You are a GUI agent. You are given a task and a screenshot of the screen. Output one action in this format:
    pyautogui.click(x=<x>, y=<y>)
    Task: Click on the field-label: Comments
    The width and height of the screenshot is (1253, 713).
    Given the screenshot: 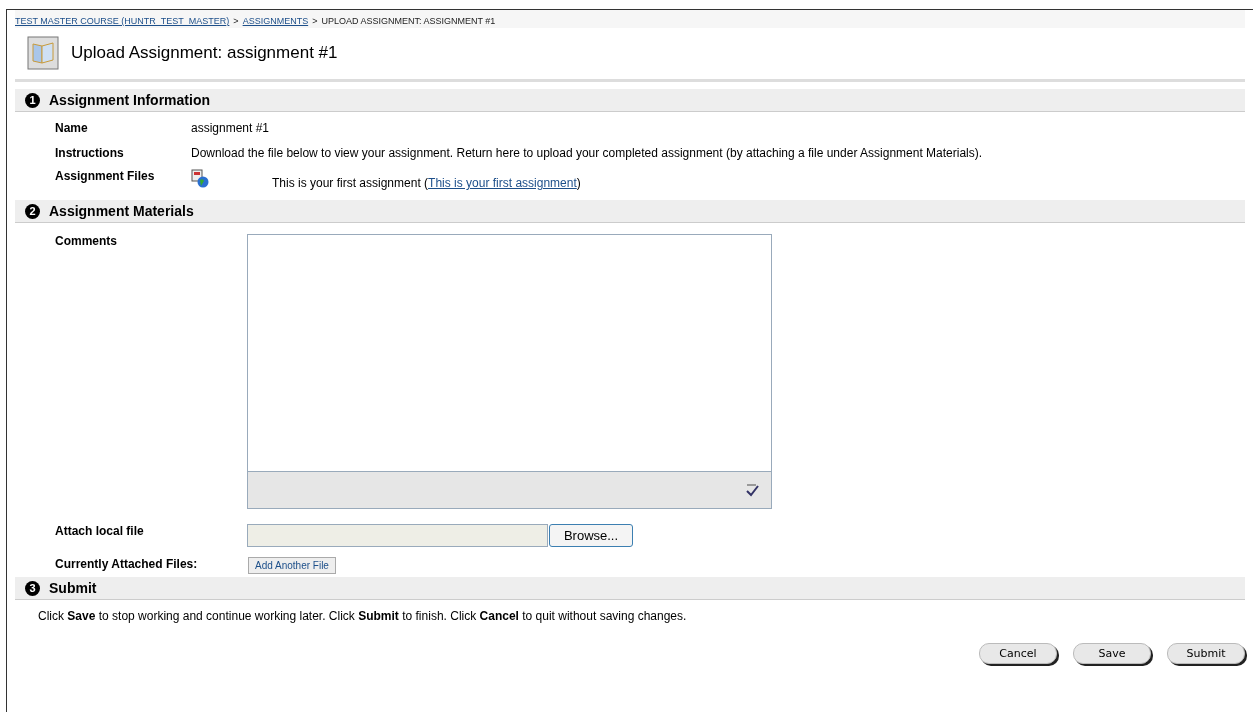 What is the action you would take?
    pyautogui.click(x=86, y=241)
    